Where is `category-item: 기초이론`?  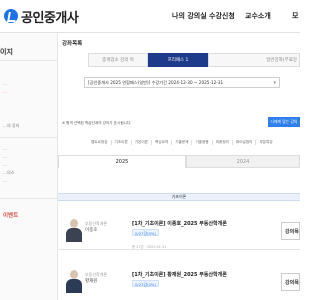
category-item: 기초이론 is located at coordinates (122, 142).